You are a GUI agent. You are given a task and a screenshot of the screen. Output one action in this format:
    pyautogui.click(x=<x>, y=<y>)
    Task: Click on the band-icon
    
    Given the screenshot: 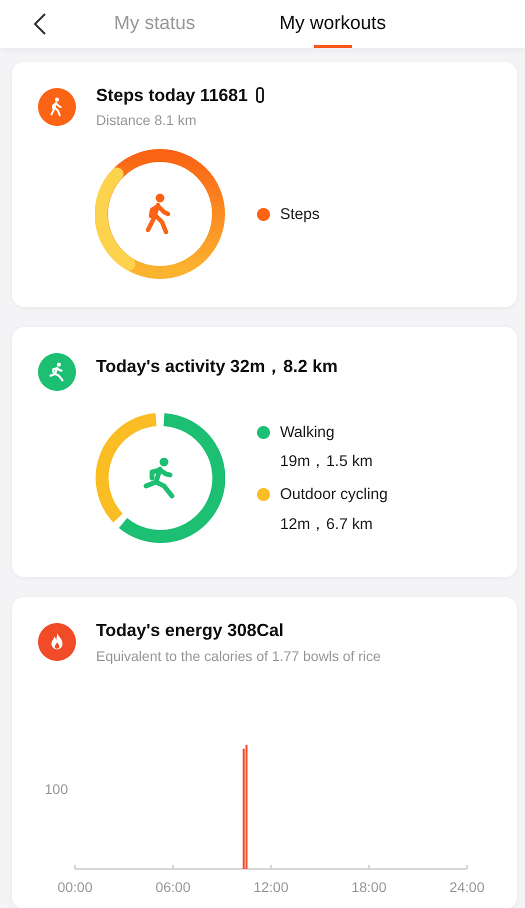 What is the action you would take?
    pyautogui.click(x=260, y=95)
    